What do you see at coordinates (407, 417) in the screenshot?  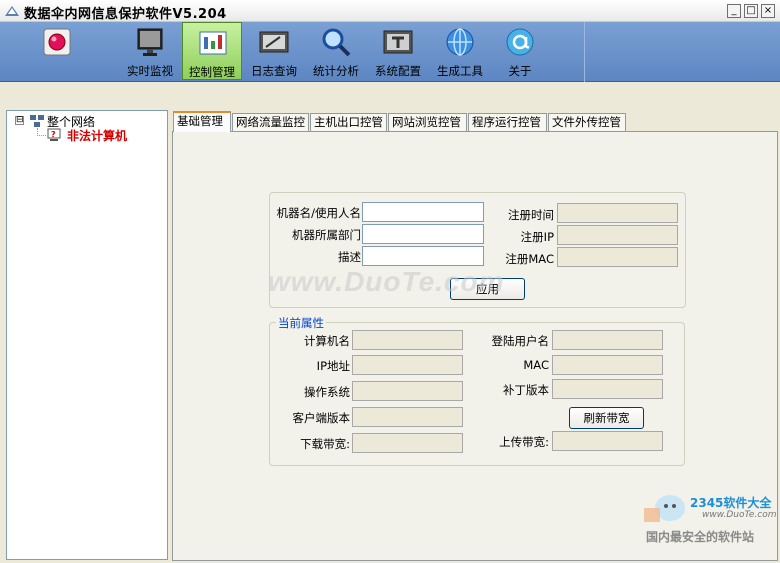 I see `client-version-field` at bounding box center [407, 417].